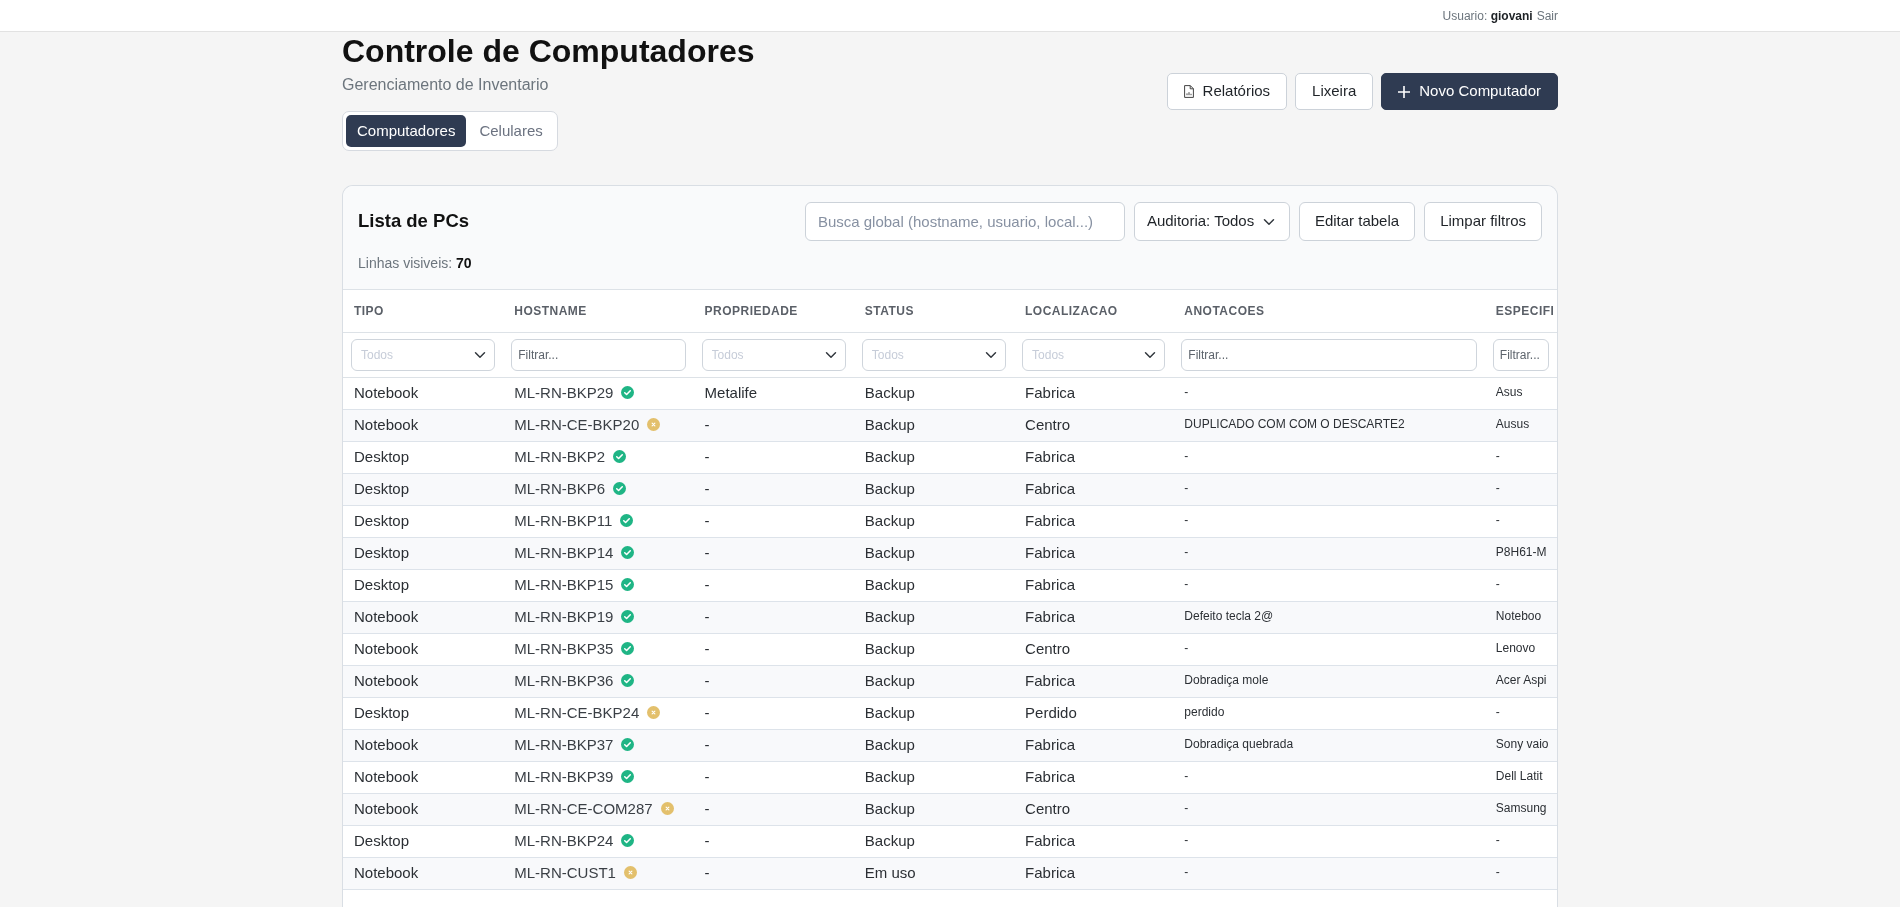 The image size is (1900, 907). Describe the element at coordinates (1520, 553) in the screenshot. I see `table-cell: P8H61-M` at that location.